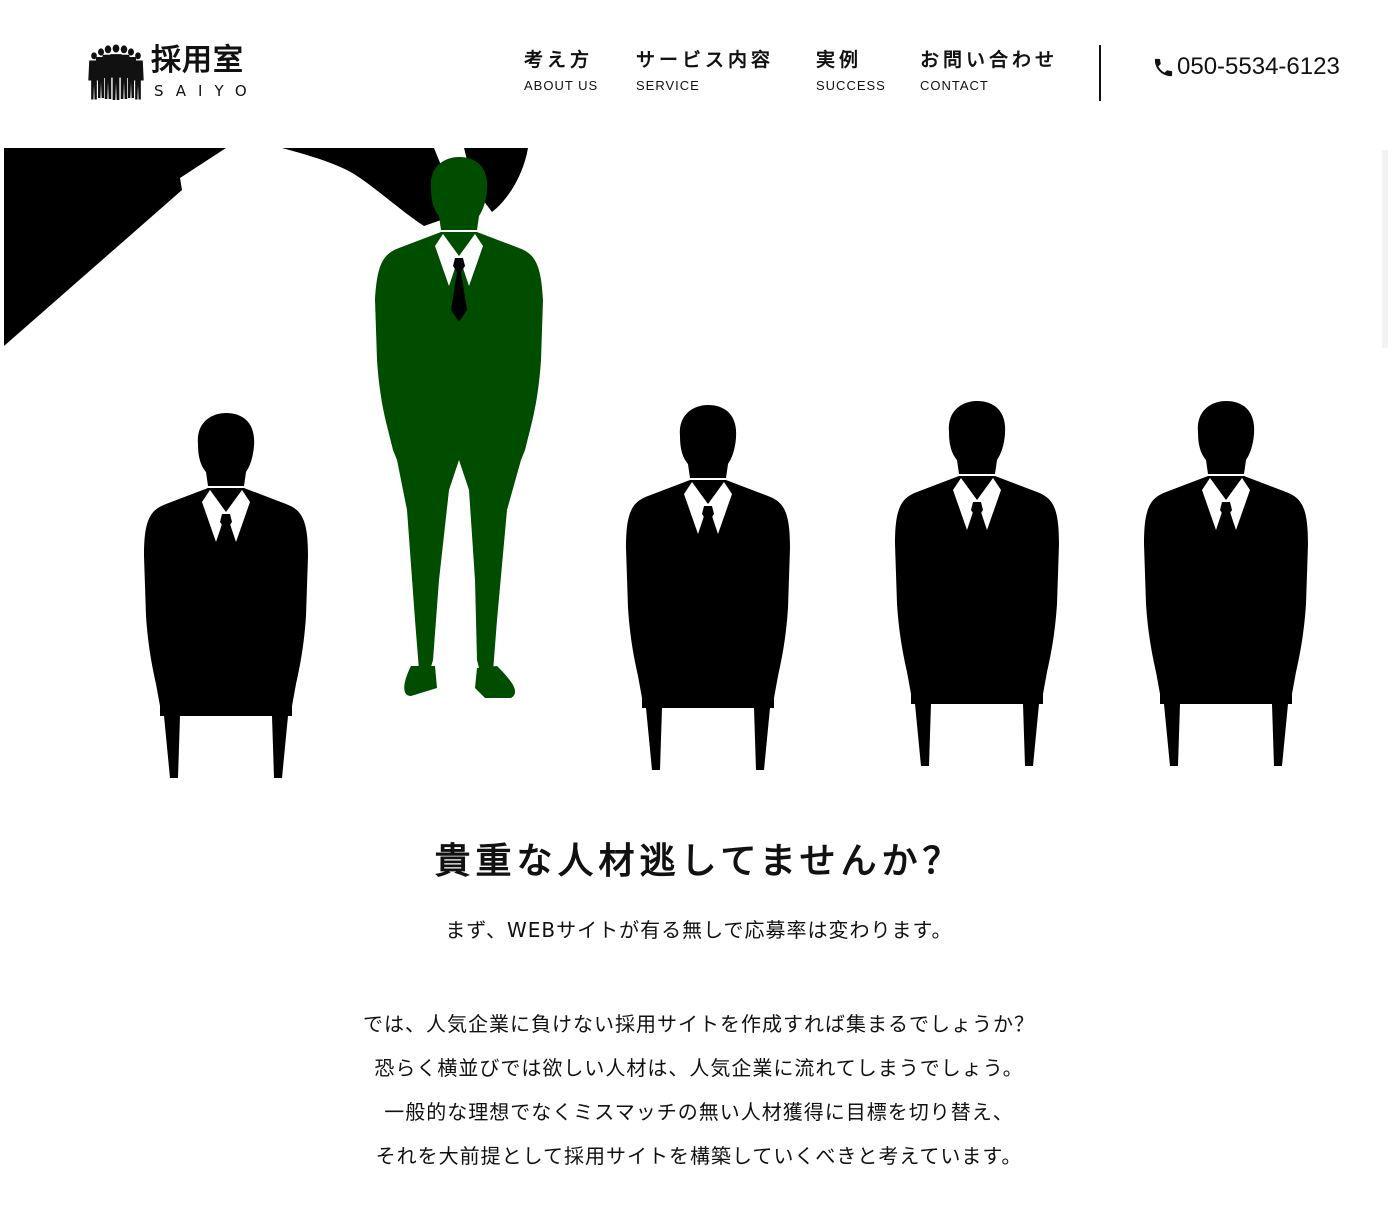  Describe the element at coordinates (699, 861) in the screenshot. I see `page-headline: 貴重な人材逃してませんか？` at that location.